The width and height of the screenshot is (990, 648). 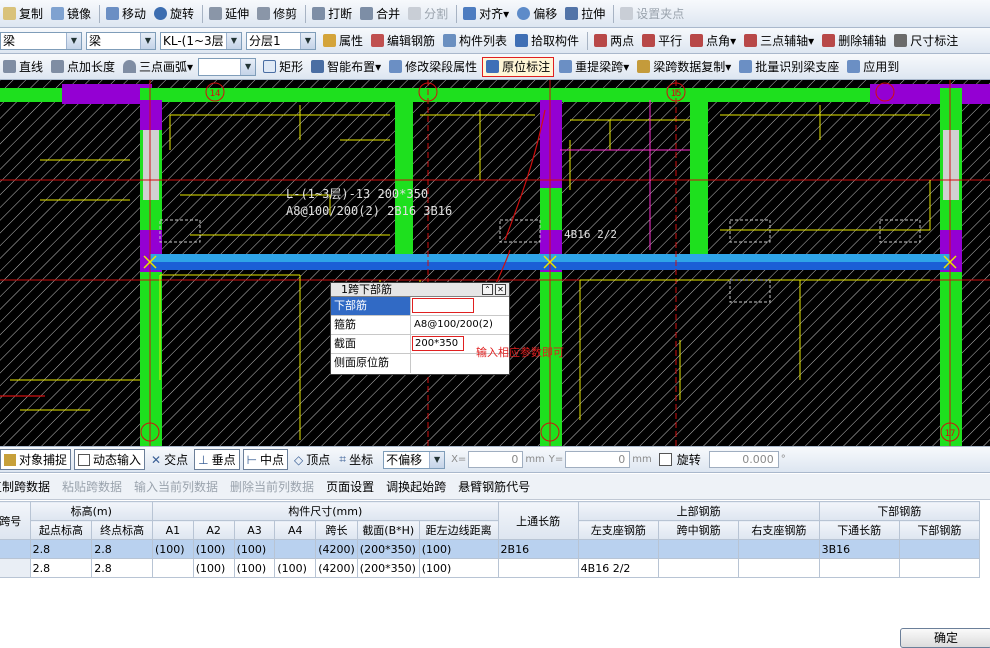 What do you see at coordinates (486, 14) in the screenshot?
I see `align-button: 对齐 ▾` at bounding box center [486, 14].